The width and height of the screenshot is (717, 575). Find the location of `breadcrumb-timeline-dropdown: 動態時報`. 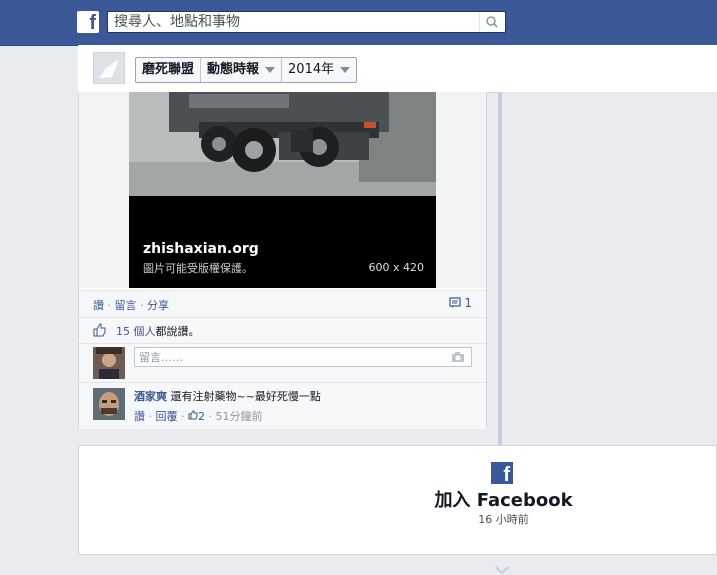

breadcrumb-timeline-dropdown: 動態時報 is located at coordinates (242, 70).